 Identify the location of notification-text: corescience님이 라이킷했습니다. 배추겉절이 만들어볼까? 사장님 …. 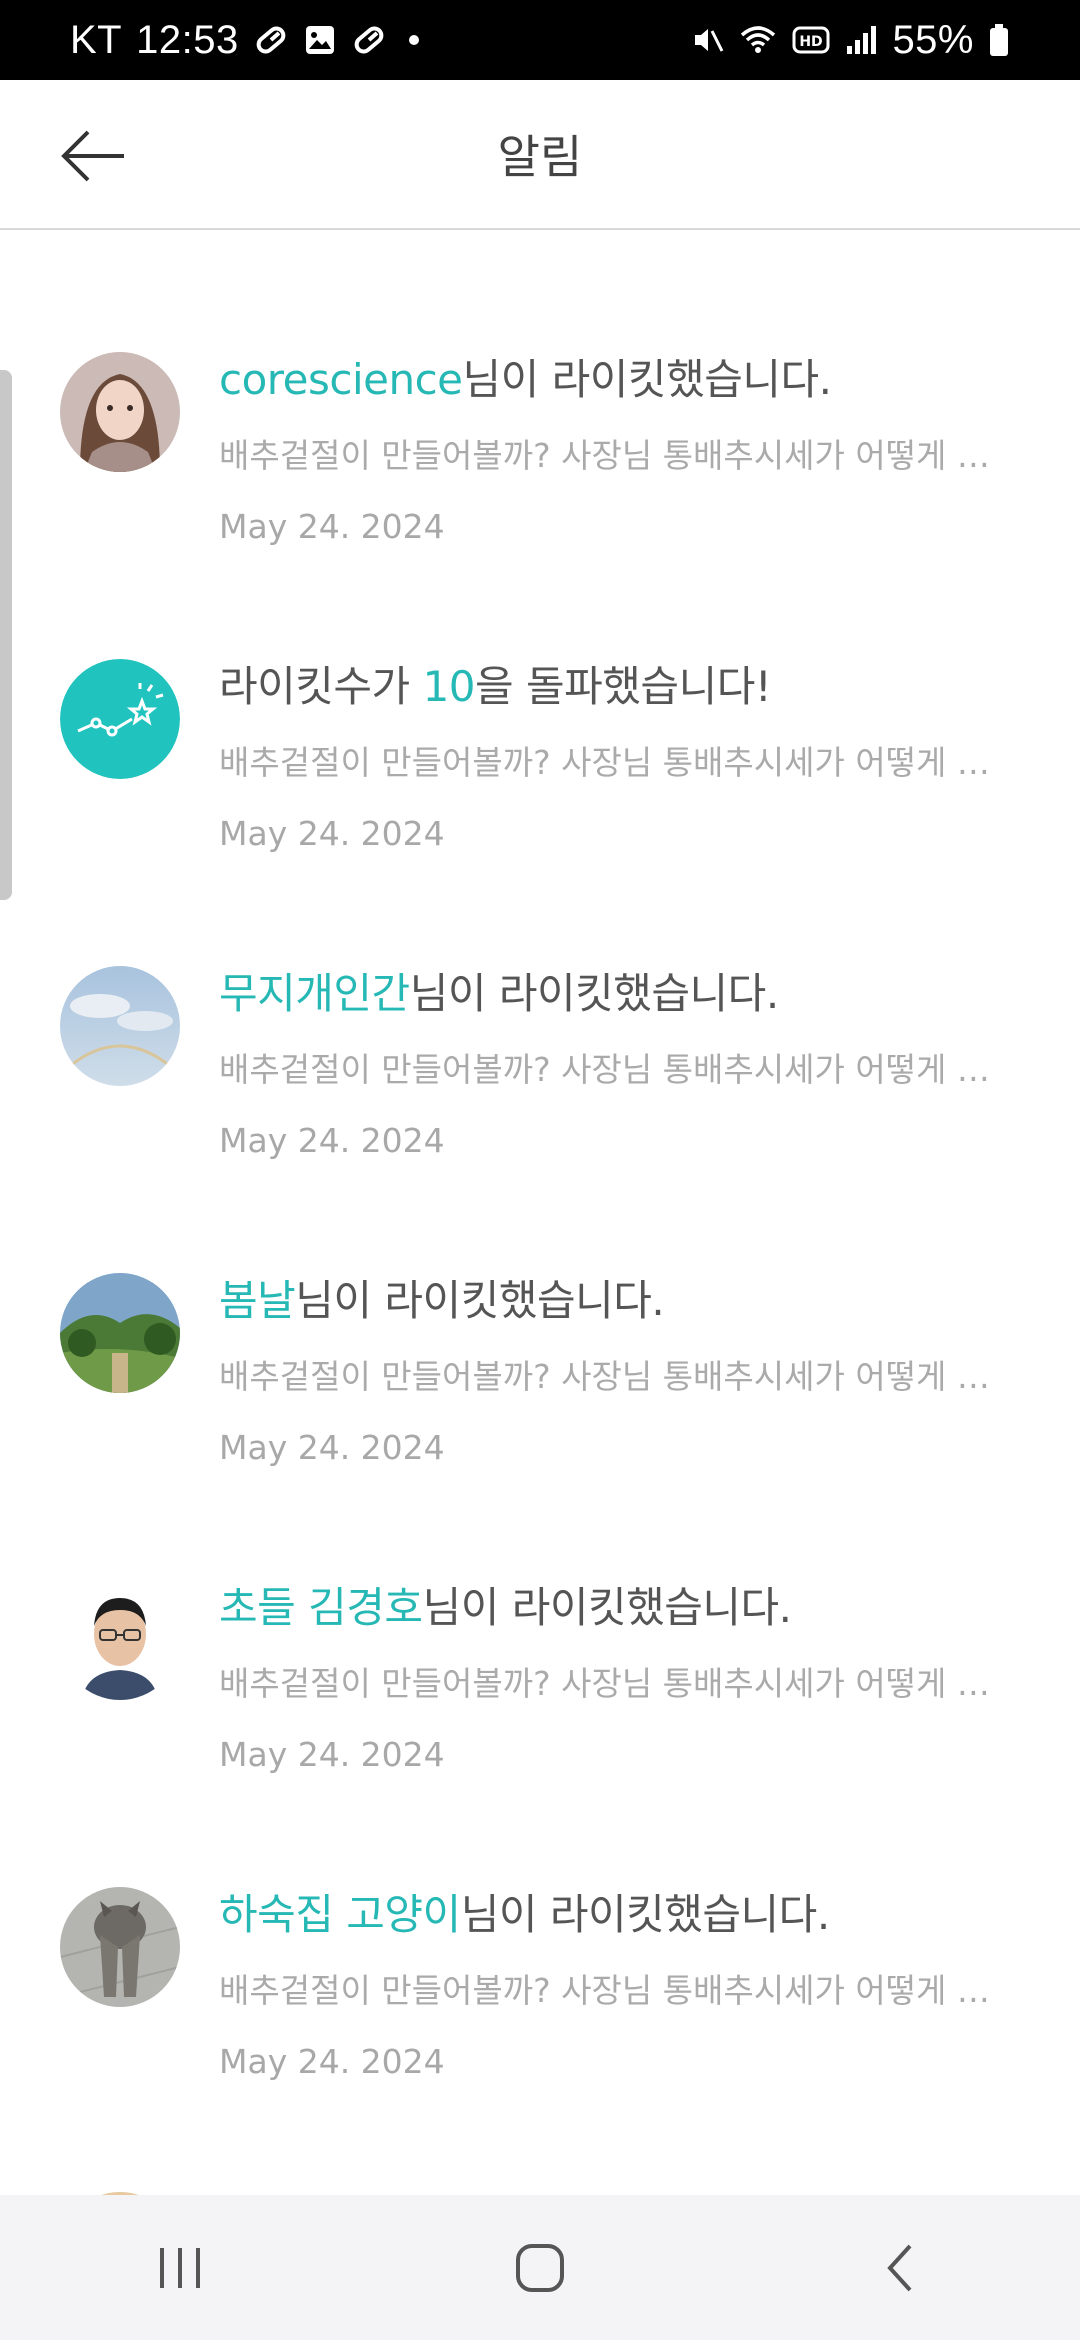
(617, 446).